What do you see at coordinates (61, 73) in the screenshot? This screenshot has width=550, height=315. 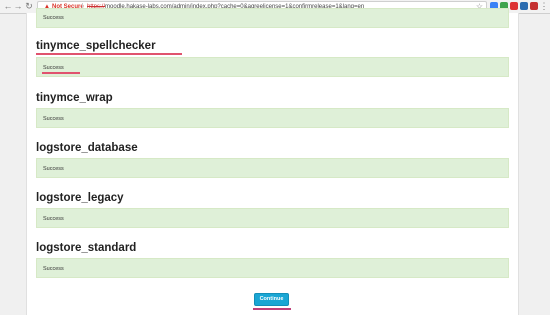 I see `status-underline` at bounding box center [61, 73].